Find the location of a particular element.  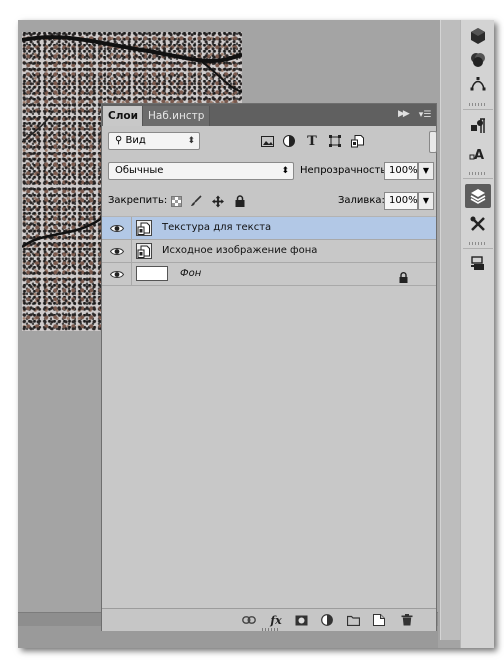

lock-label: Закрепить: is located at coordinates (138, 200).